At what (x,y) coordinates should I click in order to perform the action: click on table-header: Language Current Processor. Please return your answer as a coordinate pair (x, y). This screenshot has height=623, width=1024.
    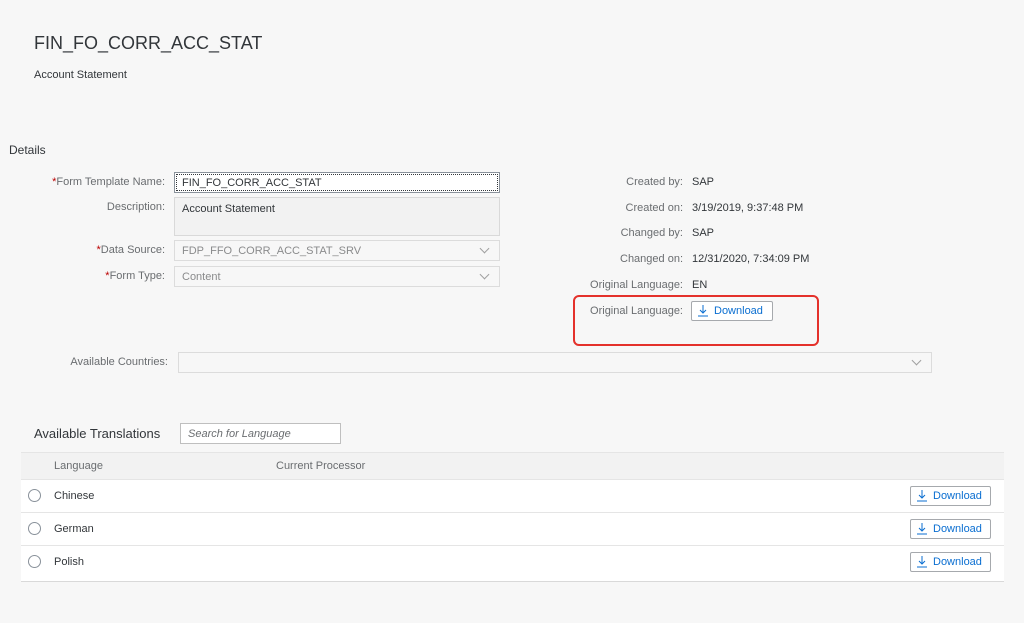
    Looking at the image, I should click on (512, 466).